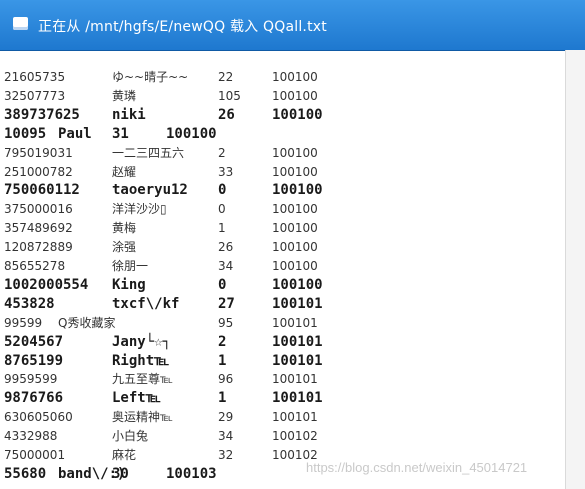 The height and width of the screenshot is (489, 585). What do you see at coordinates (38, 171) in the screenshot?
I see `record-qq: 251000782` at bounding box center [38, 171].